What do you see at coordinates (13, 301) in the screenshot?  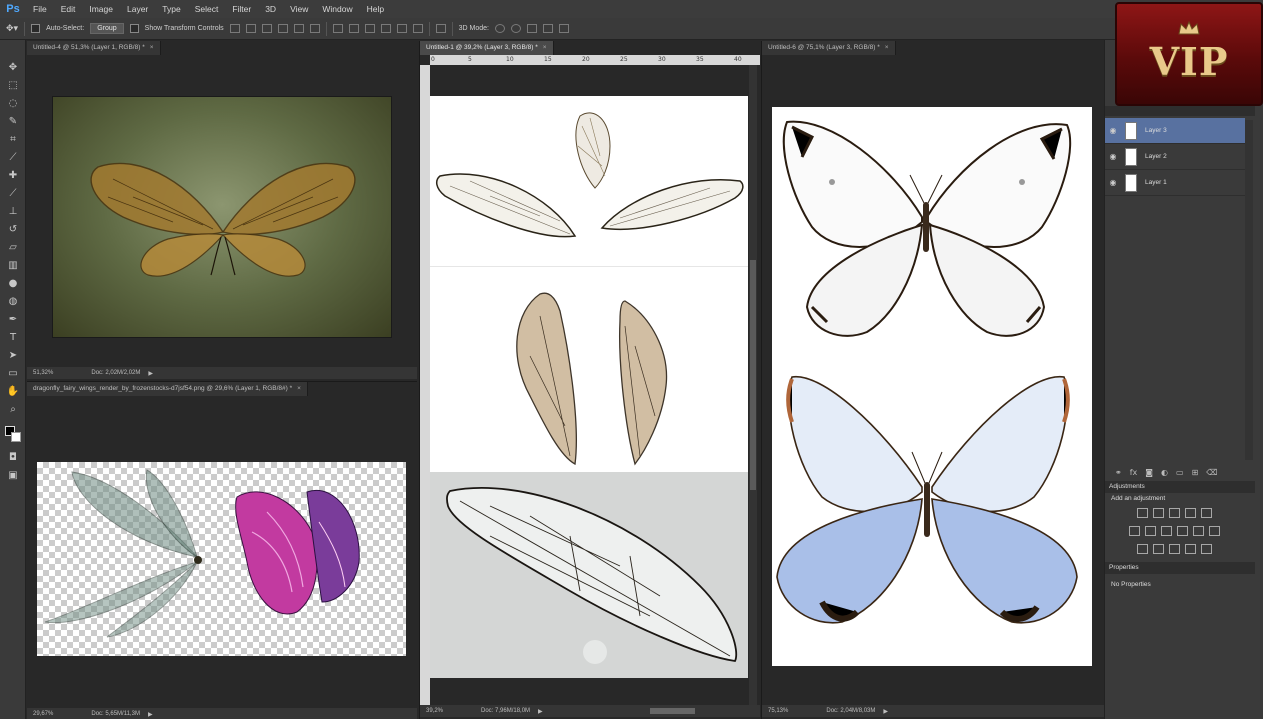 I see `dodge-tool-icon: ◍` at bounding box center [13, 301].